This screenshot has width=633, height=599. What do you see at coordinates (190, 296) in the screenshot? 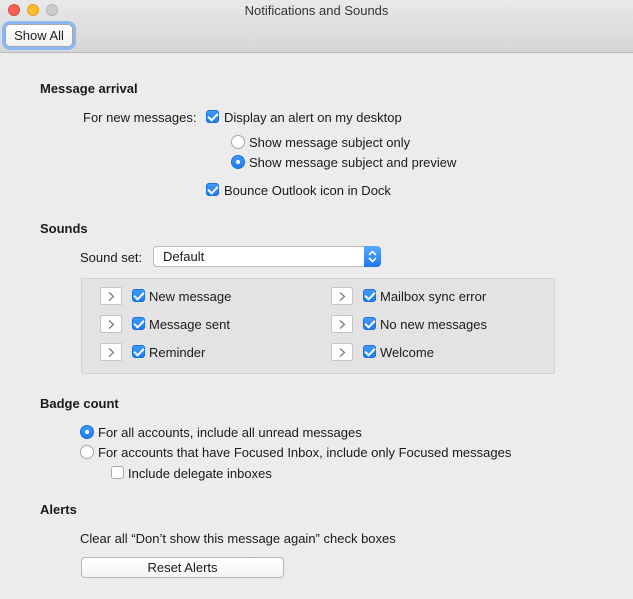
I see `new-message-label: New message` at bounding box center [190, 296].